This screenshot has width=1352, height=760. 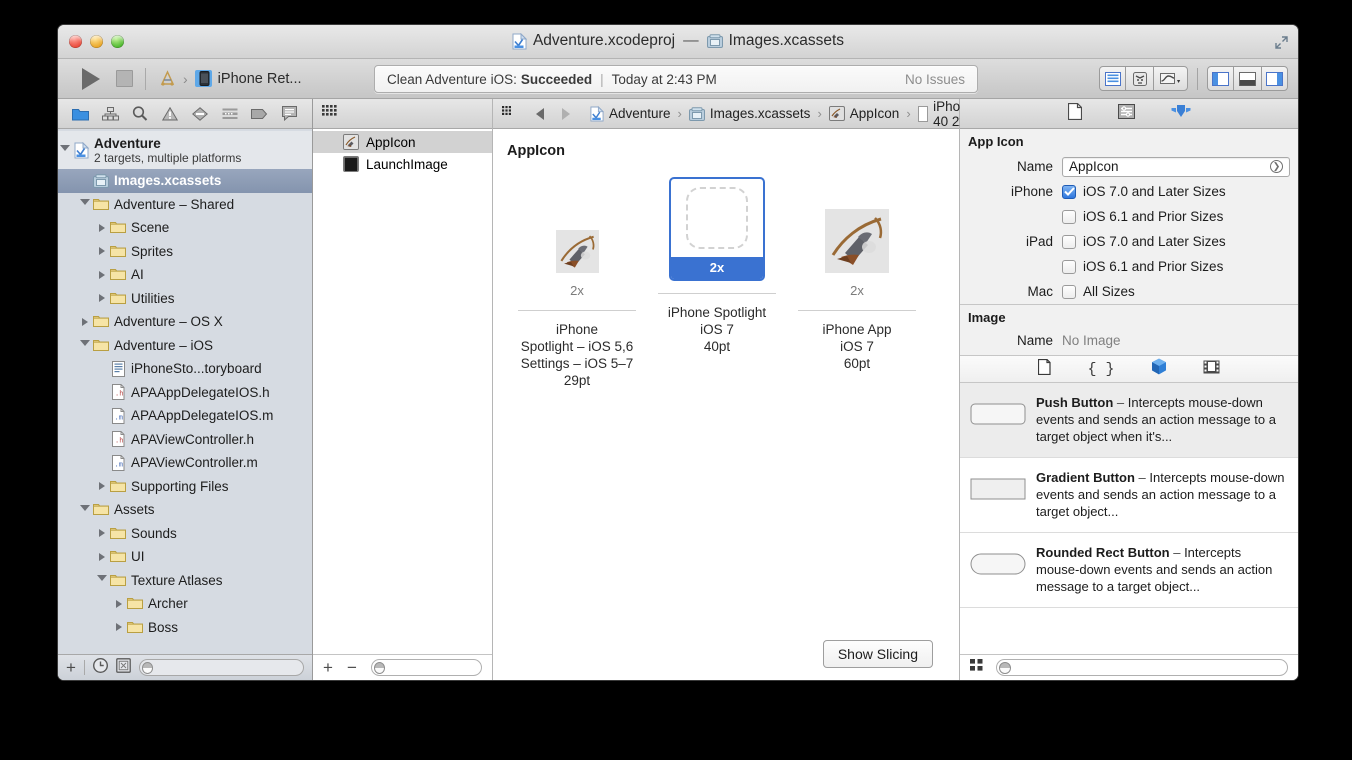 I want to click on breadcrumb-item-catalog: Images.xcassets, so click(x=749, y=113).